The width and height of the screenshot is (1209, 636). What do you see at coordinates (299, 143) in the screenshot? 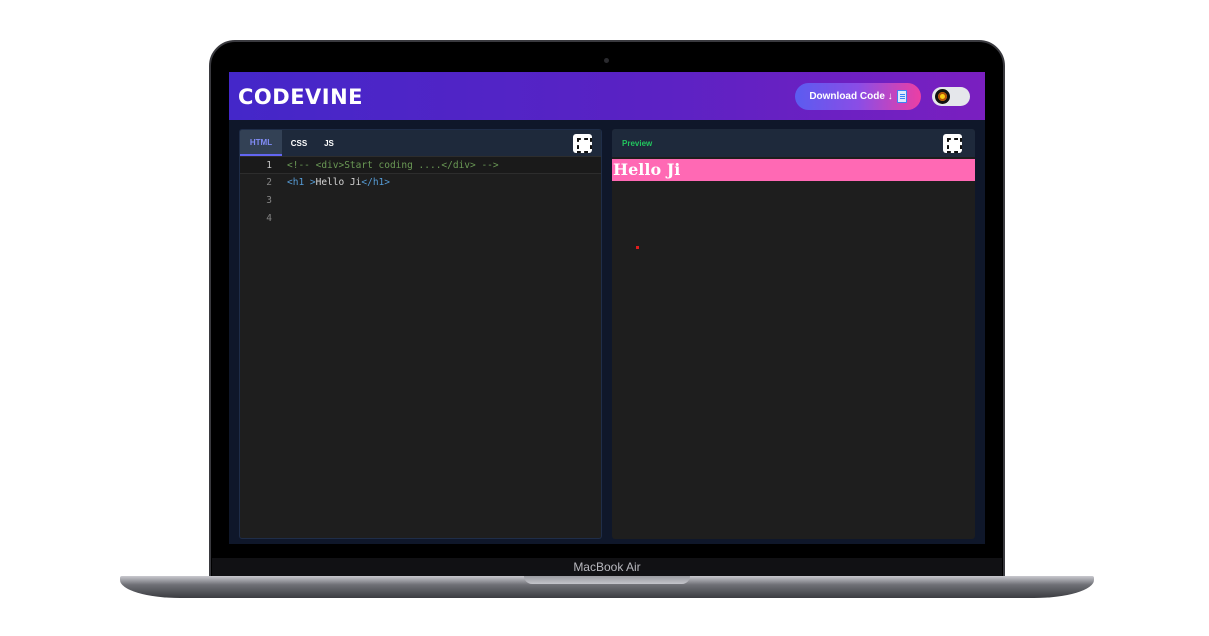
I see `tab-css: CSS` at bounding box center [299, 143].